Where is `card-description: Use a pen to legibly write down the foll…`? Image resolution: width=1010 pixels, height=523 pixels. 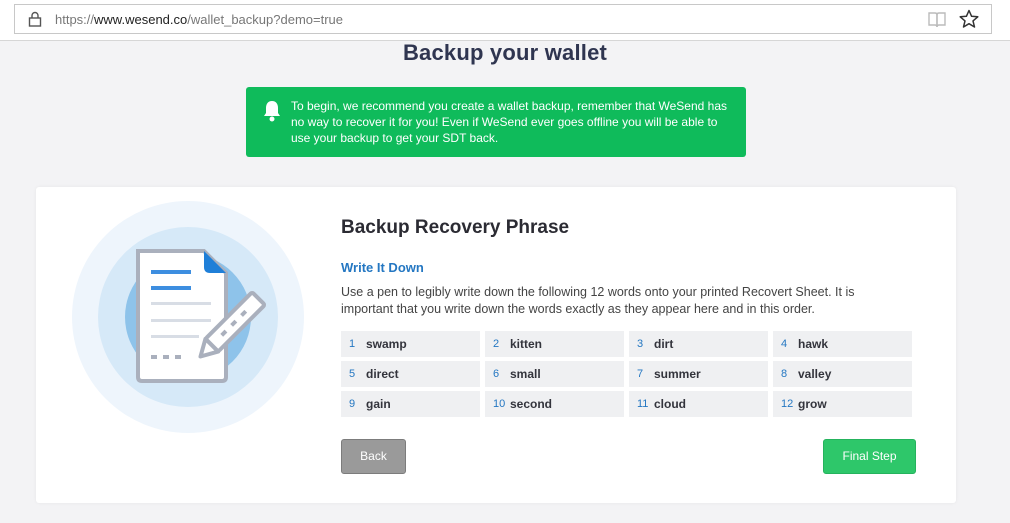 card-description: Use a pen to legibly write down the foll… is located at coordinates (598, 300).